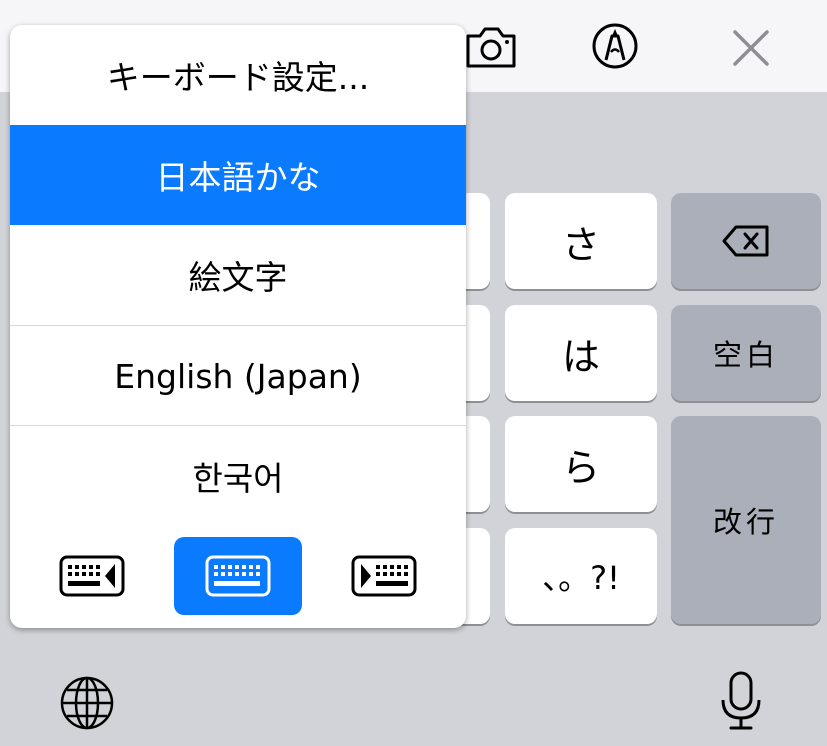 The height and width of the screenshot is (746, 827). What do you see at coordinates (581, 241) in the screenshot?
I see `key-sa: さ` at bounding box center [581, 241].